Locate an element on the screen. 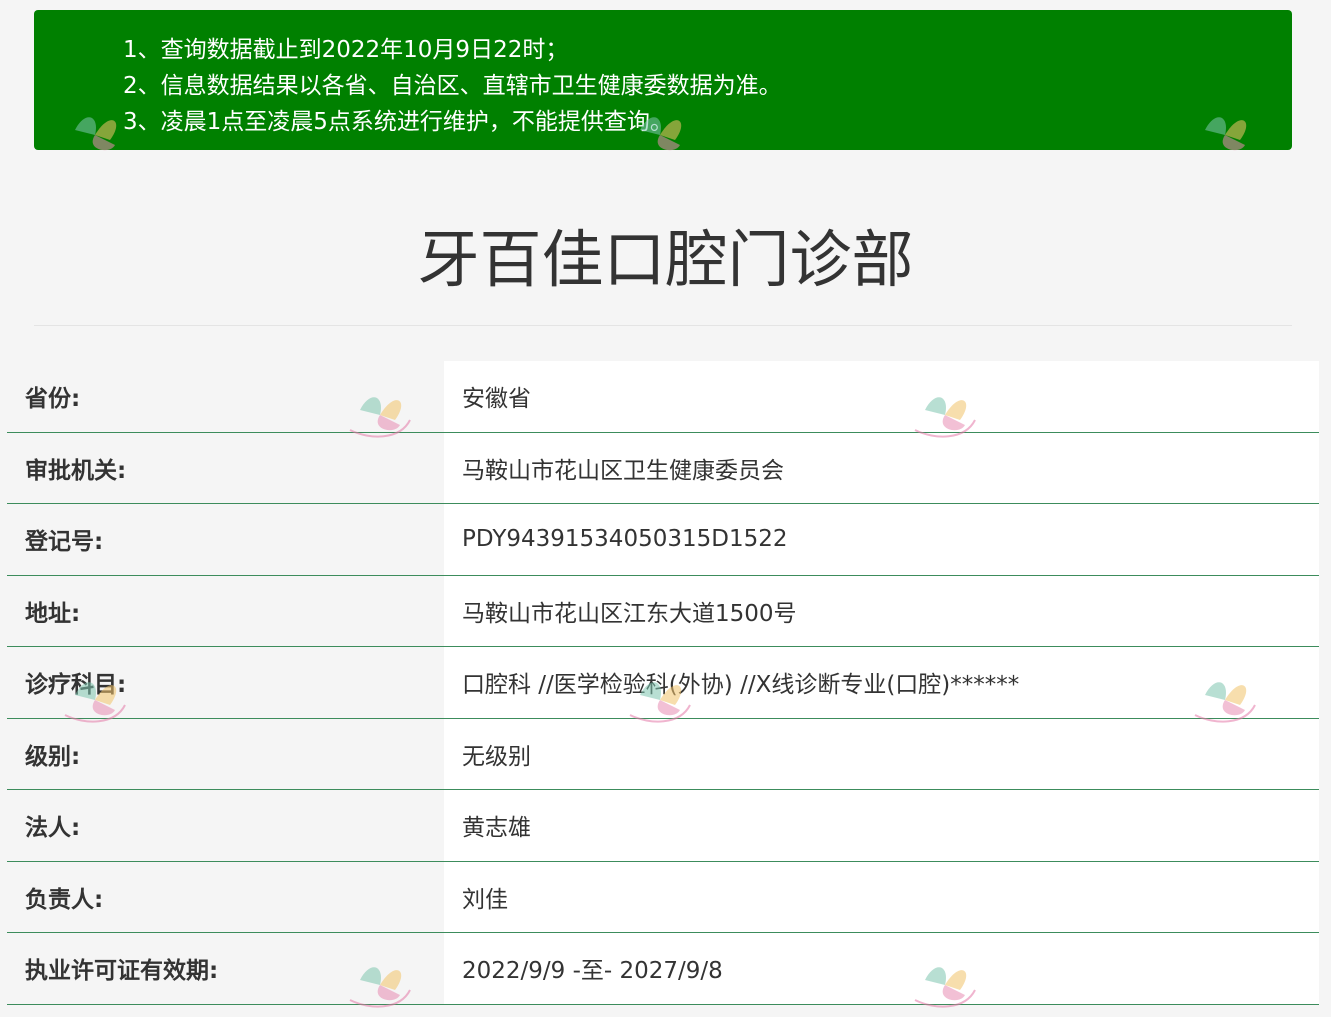 The image size is (1331, 1017). table-row: 执业许可证有效期: 2022/9/9 -至- 2027/9/8 is located at coordinates (663, 969).